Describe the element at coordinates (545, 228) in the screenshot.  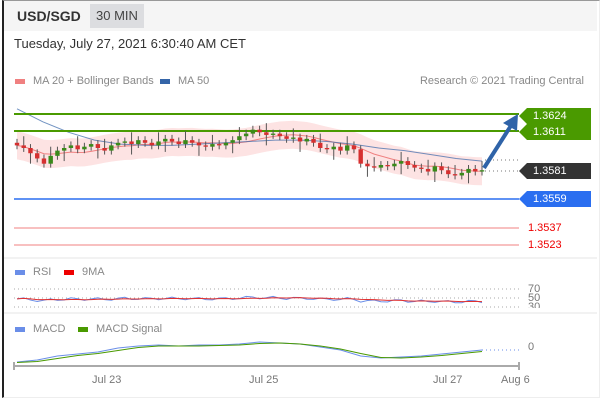
I see `support-1-label: 1.3537` at that location.